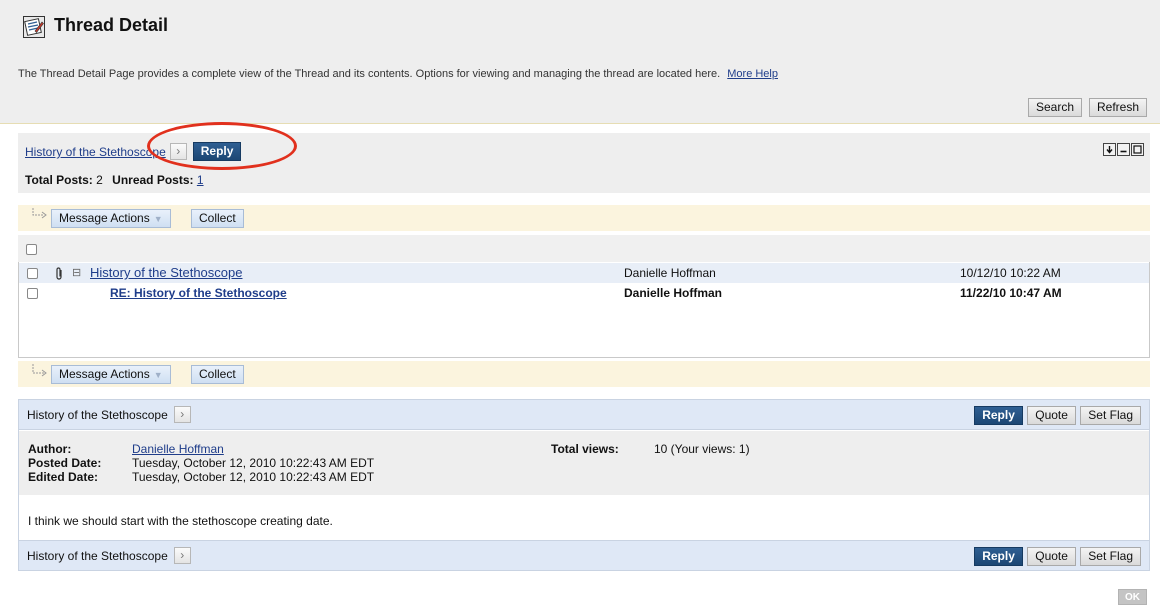  What do you see at coordinates (200, 180) in the screenshot?
I see `unread-posts-link: 1` at bounding box center [200, 180].